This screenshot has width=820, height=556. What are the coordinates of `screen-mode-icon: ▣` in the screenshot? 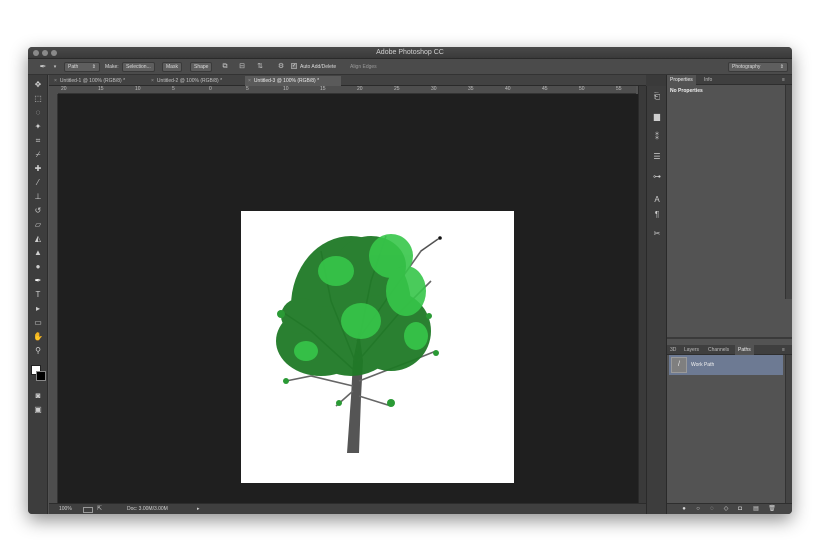 It's located at (38, 410).